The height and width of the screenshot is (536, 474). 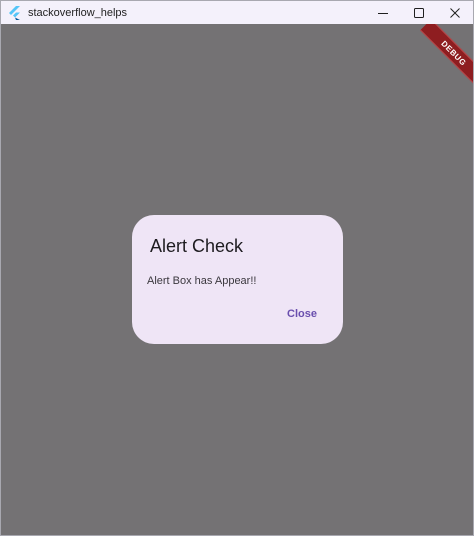 I want to click on maximize-button, so click(x=419, y=12).